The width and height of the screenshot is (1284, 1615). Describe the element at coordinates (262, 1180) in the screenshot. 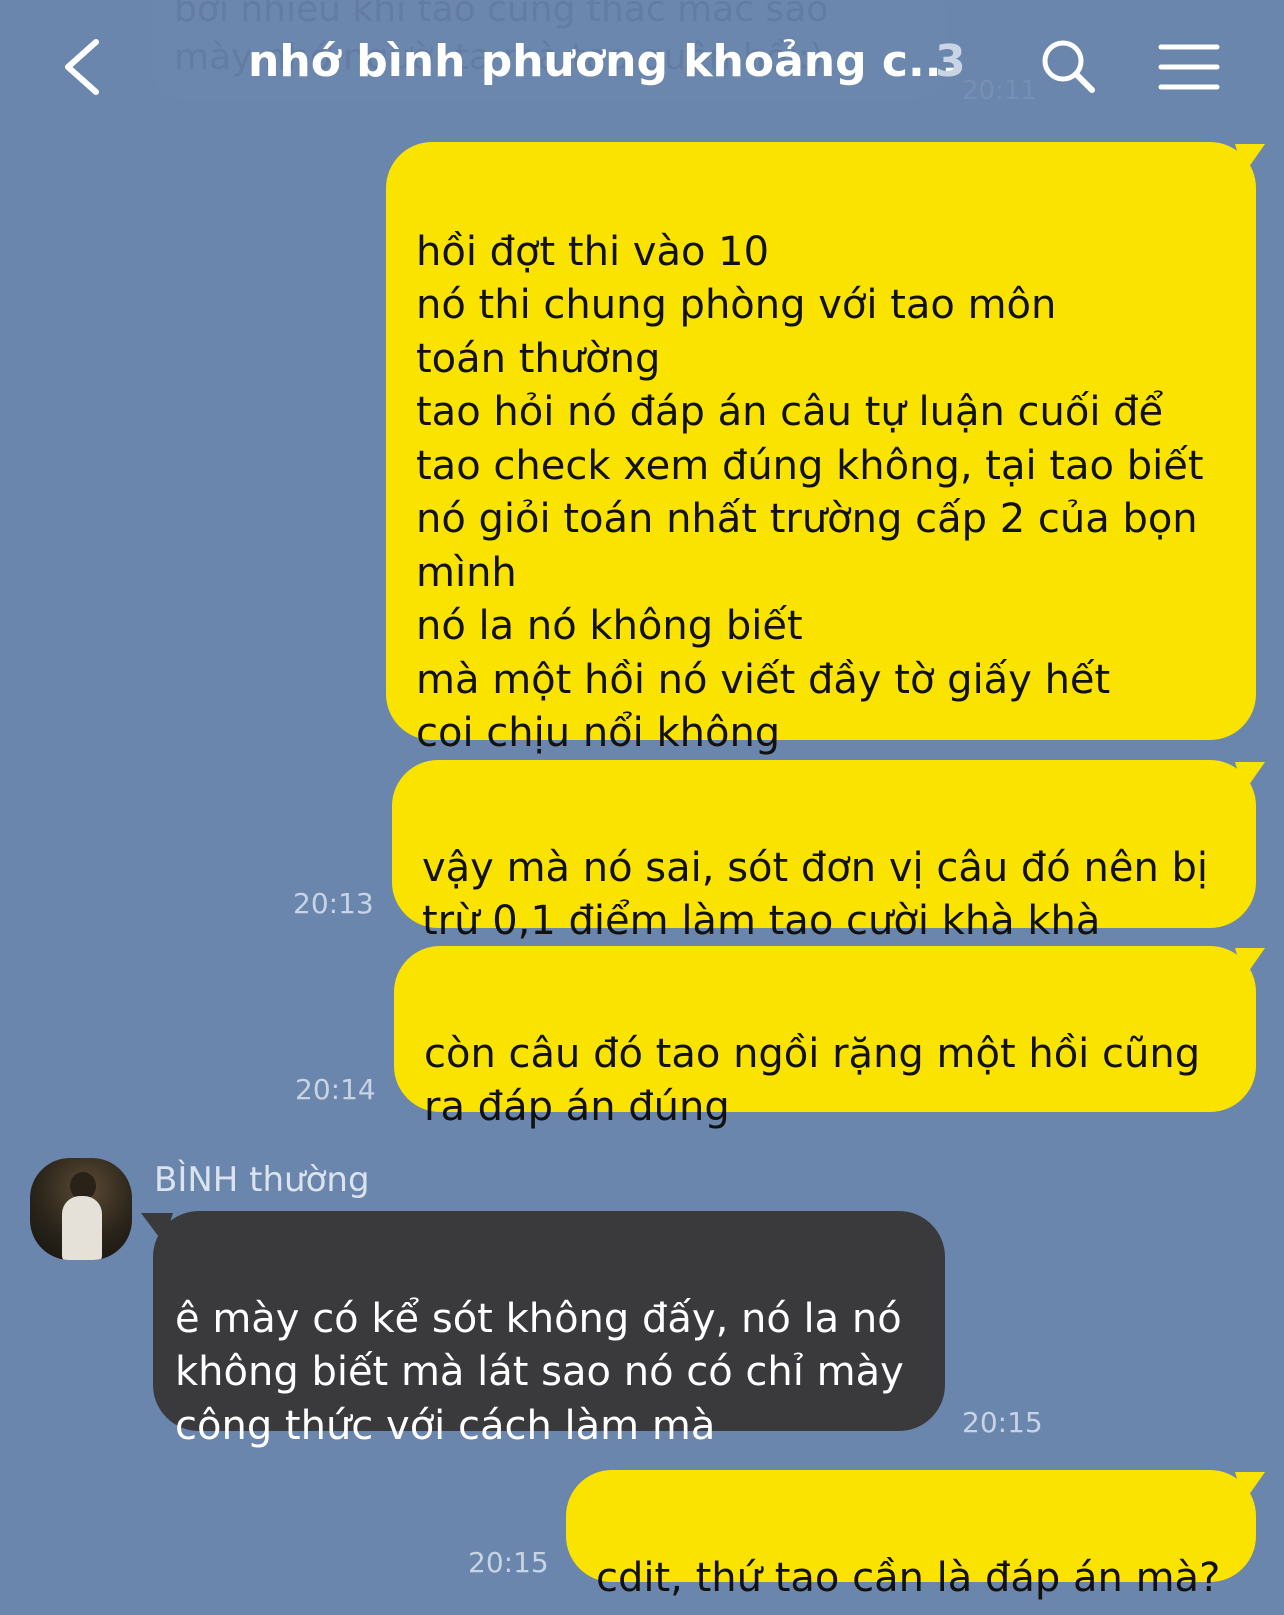

I see `sender-name: BÌNH thường` at that location.